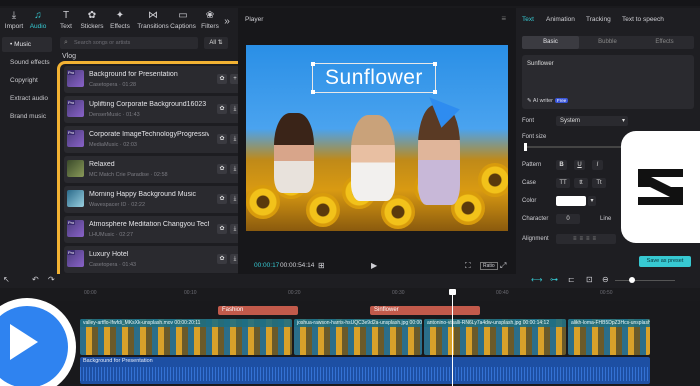 This screenshot has height=386, width=700. I want to click on playhead-handle, so click(452, 292).